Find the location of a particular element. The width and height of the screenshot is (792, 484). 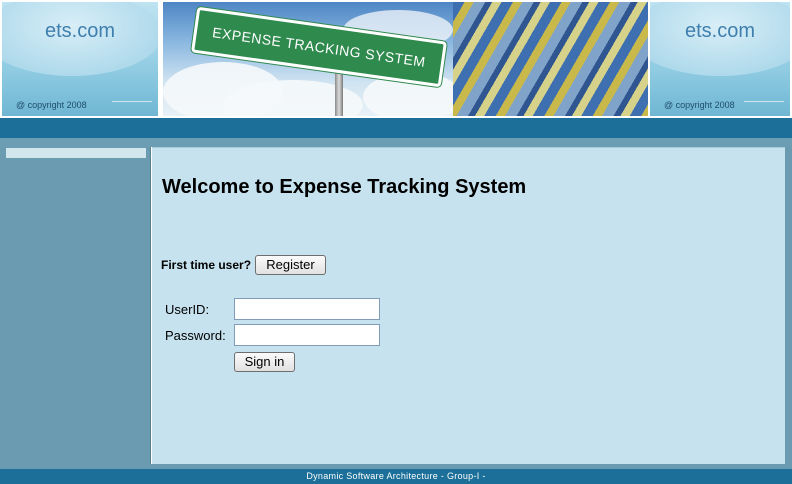

password-label: Password: is located at coordinates (195, 335).